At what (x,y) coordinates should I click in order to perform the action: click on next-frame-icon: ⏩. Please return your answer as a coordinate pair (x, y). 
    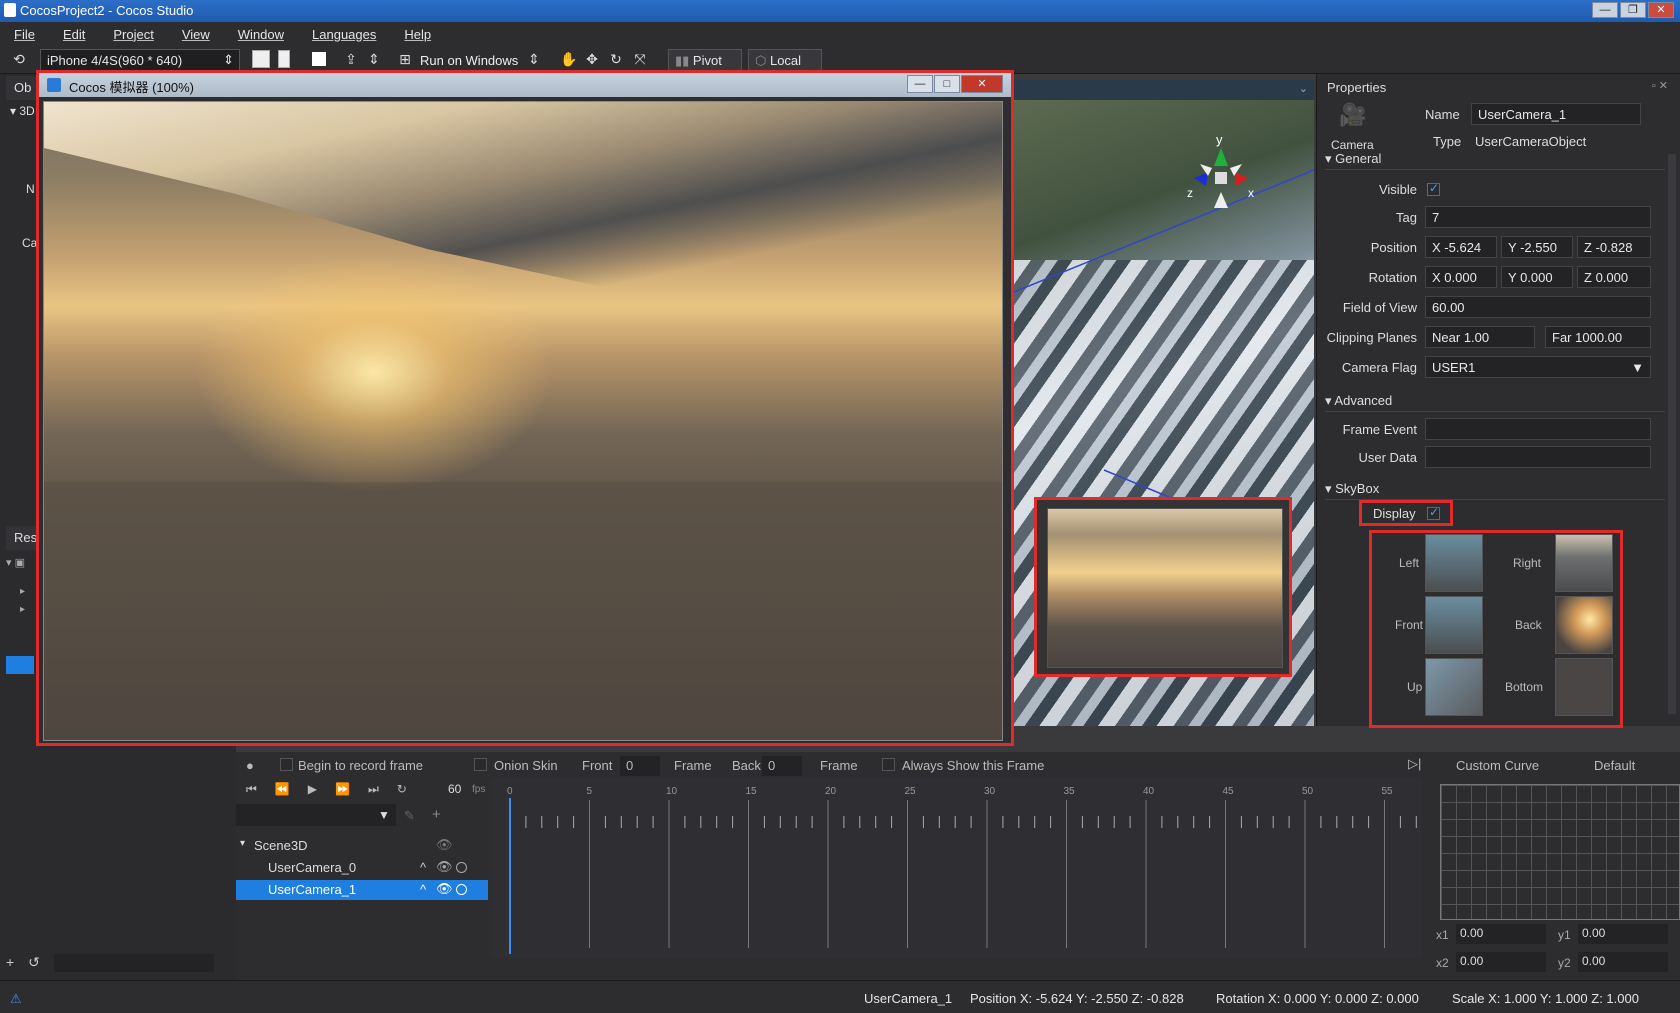
    Looking at the image, I should click on (342, 789).